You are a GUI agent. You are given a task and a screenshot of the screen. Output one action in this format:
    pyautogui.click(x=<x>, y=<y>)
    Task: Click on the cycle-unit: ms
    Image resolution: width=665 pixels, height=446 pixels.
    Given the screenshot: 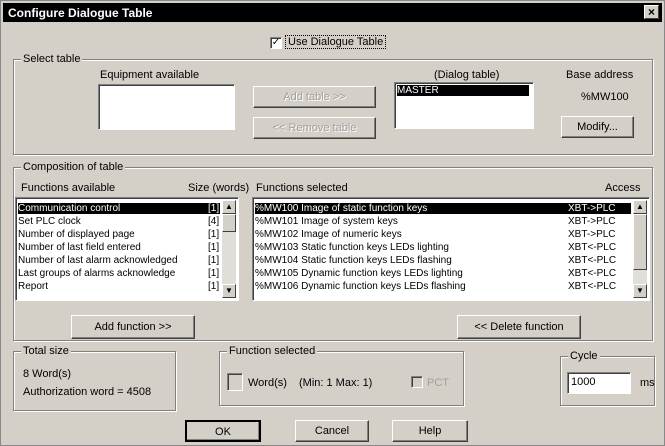 What is the action you would take?
    pyautogui.click(x=647, y=383)
    